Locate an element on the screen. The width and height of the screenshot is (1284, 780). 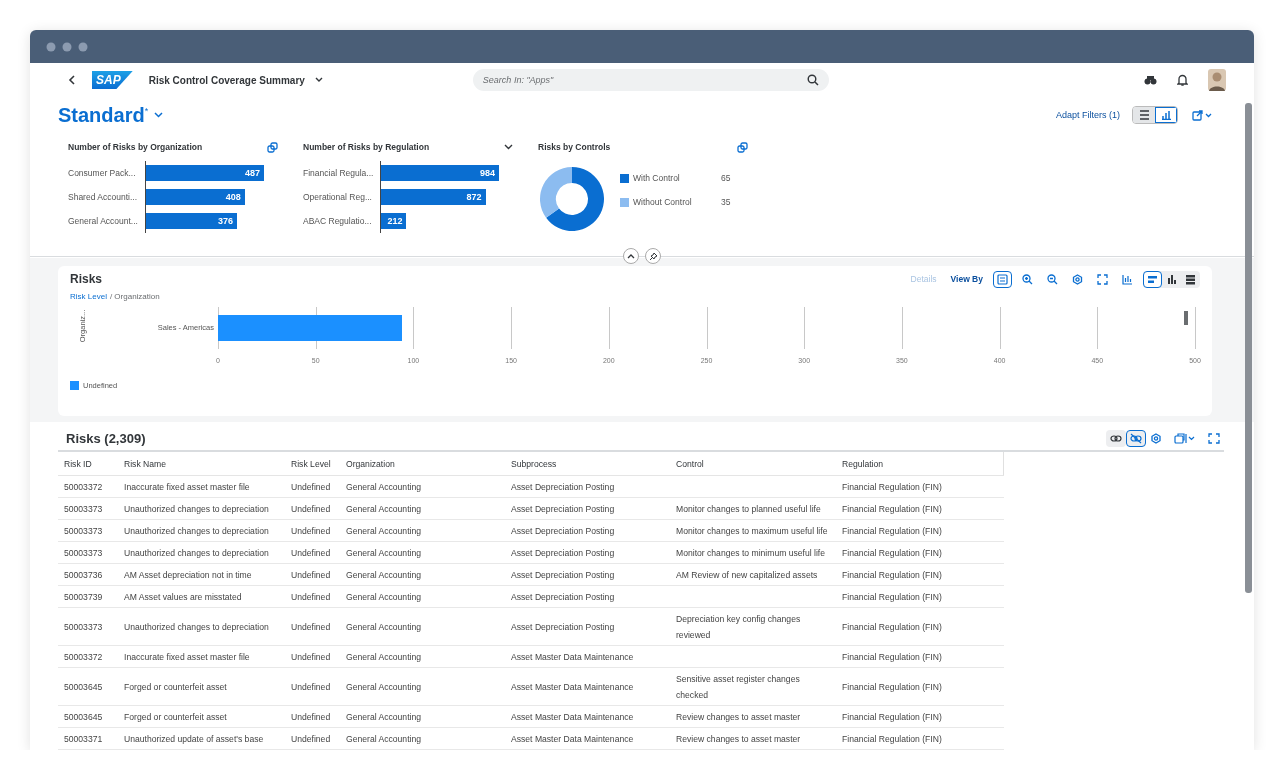
share-icon is located at coordinates (1202, 115).